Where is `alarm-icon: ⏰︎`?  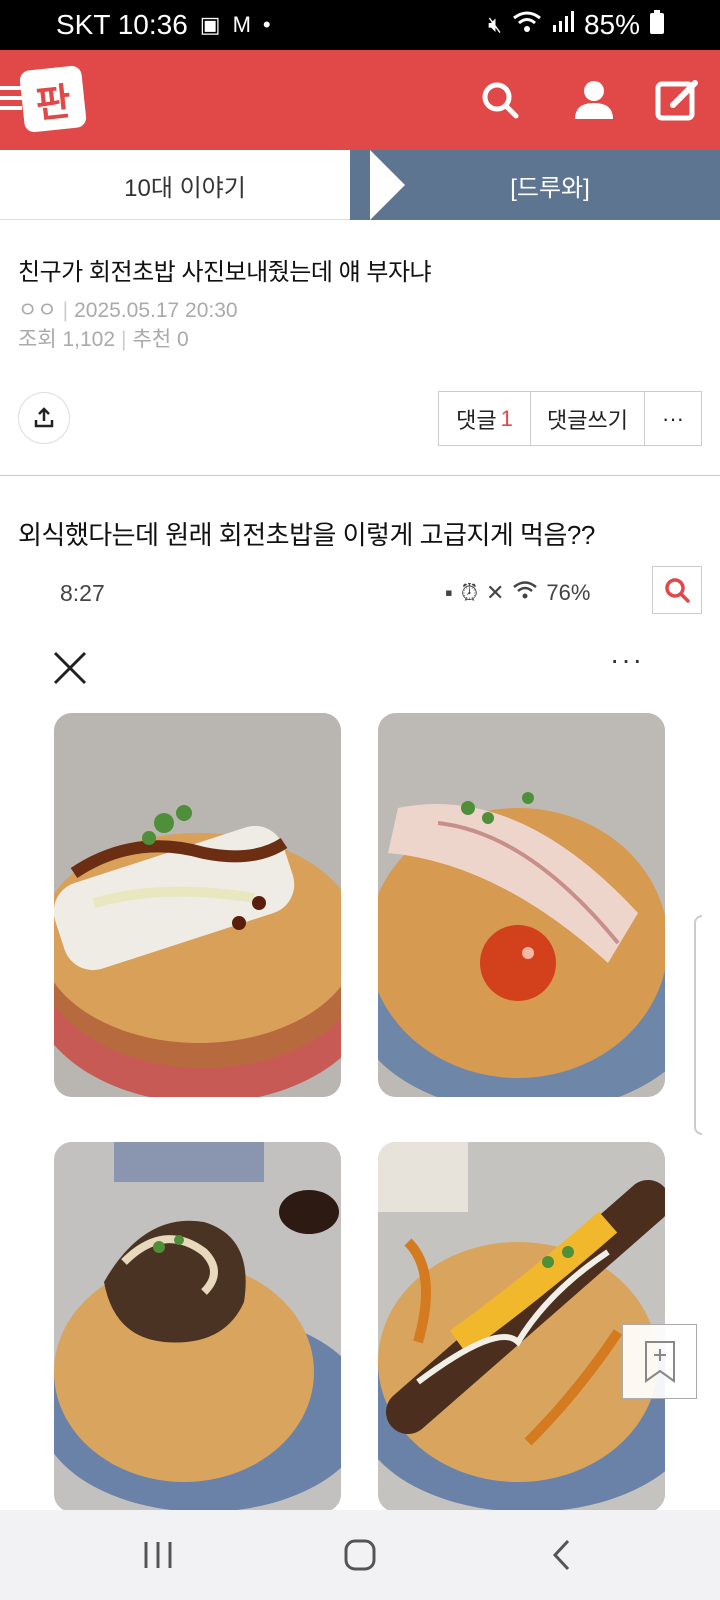
alarm-icon: ⏰︎ is located at coordinates (469, 592).